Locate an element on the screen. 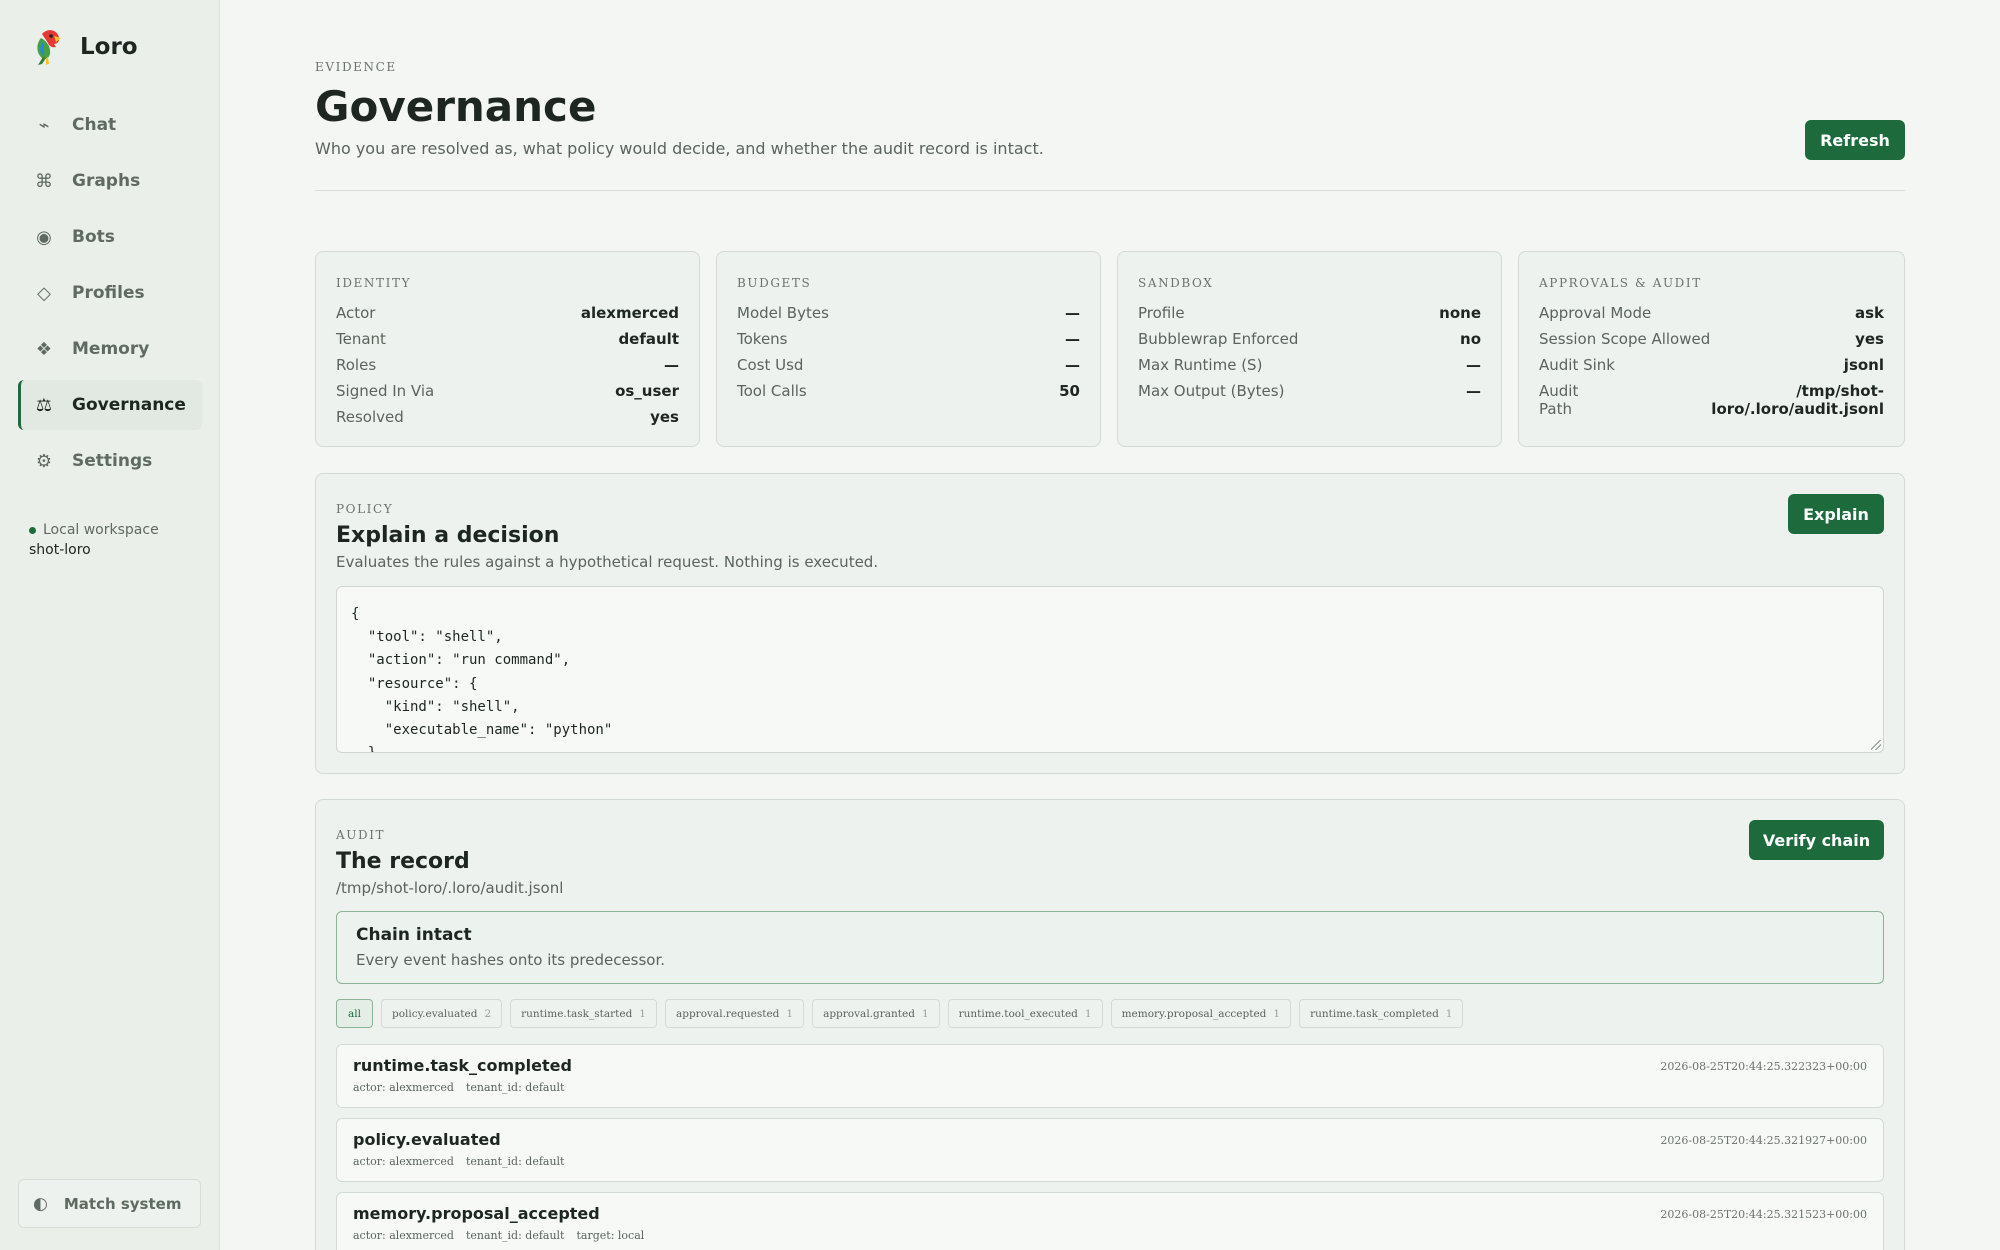  stat-row: Tool Calls 50 is located at coordinates (908, 391).